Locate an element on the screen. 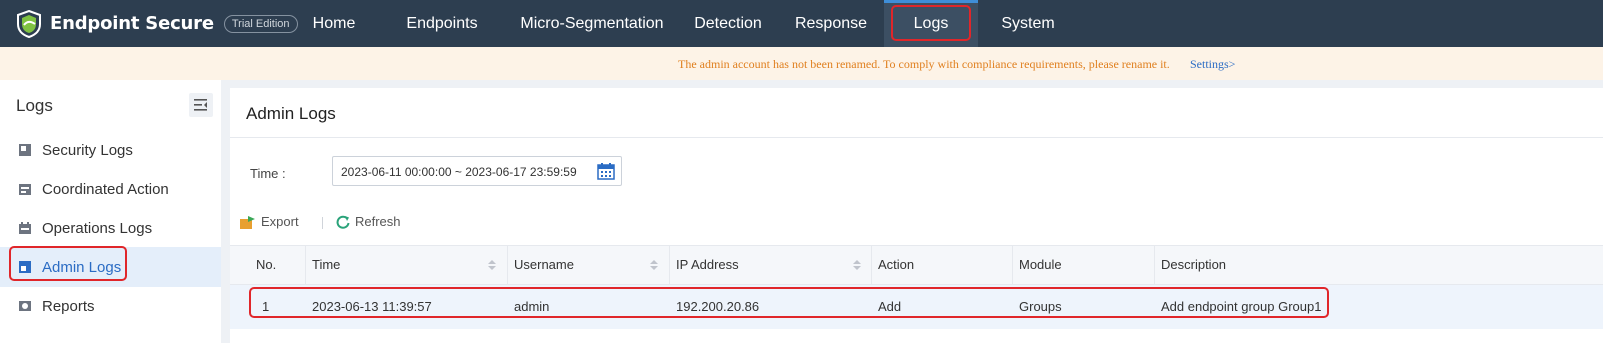 This screenshot has width=1603, height=343. sidebar-item-operations-logs: Operations Logs is located at coordinates (110, 228).